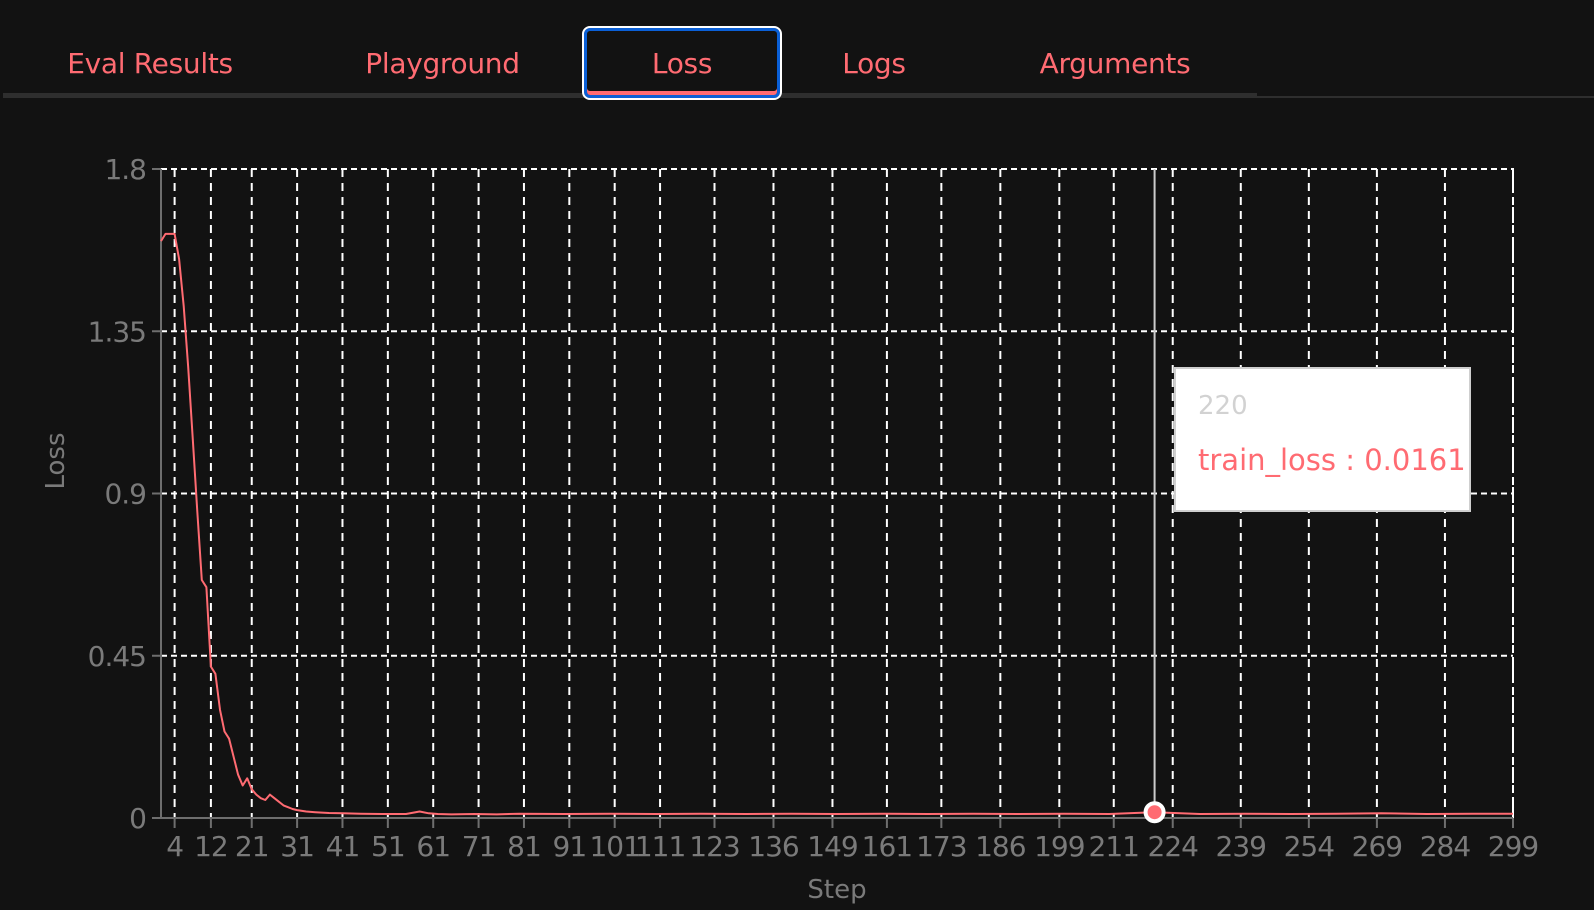 This screenshot has height=910, width=1594. What do you see at coordinates (887, 846) in the screenshot?
I see `x-tick-label: 161` at bounding box center [887, 846].